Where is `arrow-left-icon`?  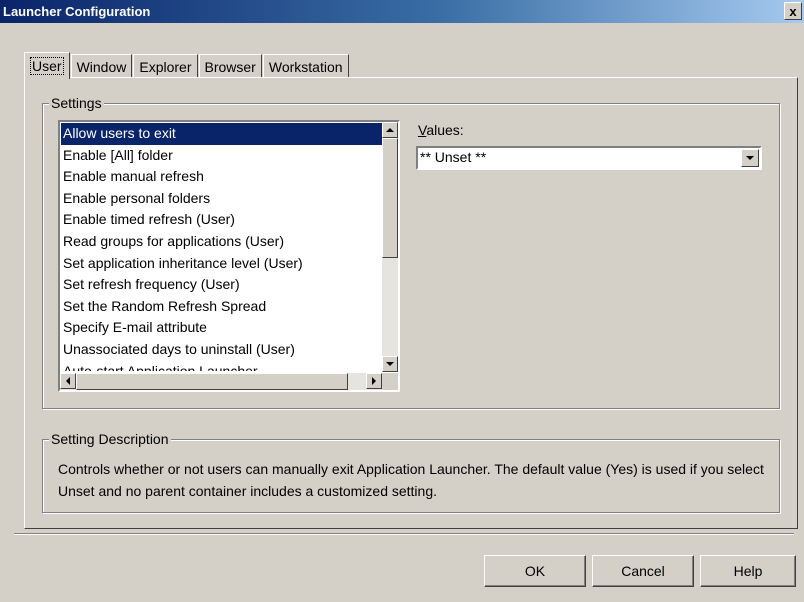 arrow-left-icon is located at coordinates (68, 381).